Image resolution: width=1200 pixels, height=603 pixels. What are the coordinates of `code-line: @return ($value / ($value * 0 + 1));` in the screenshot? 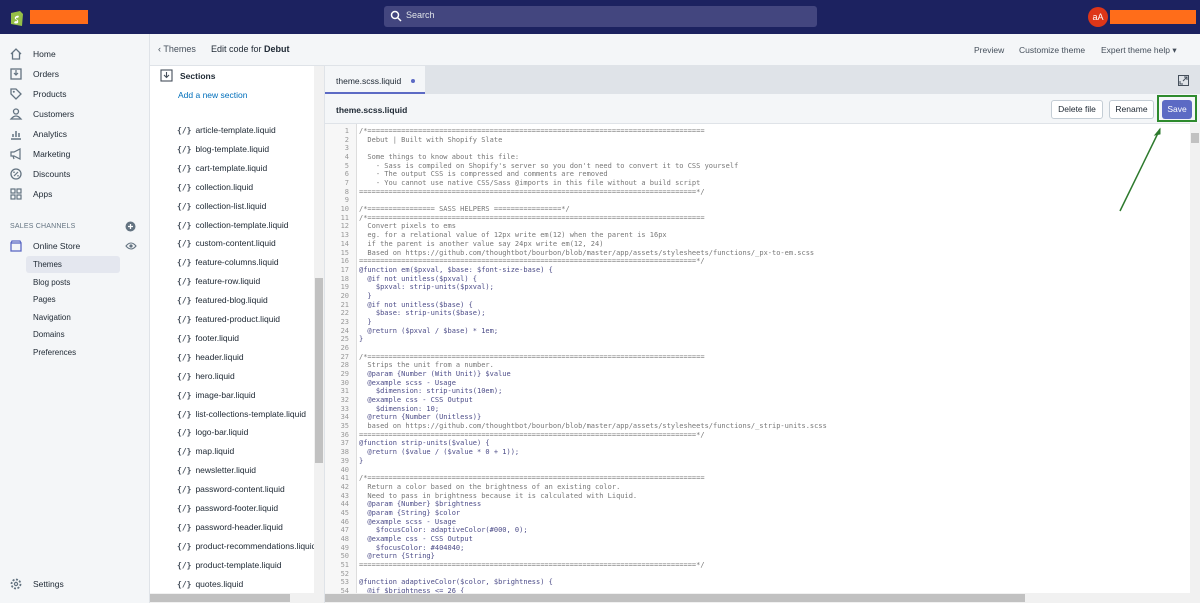 It's located at (439, 452).